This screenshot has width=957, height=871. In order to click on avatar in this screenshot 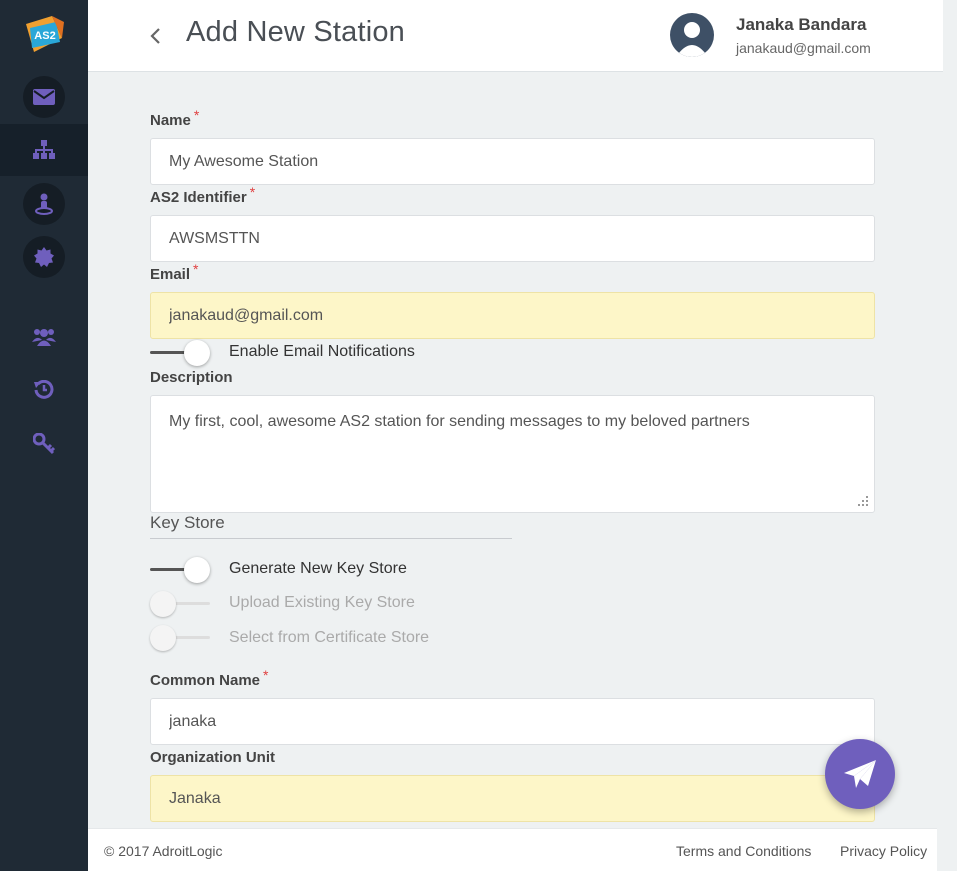, I will do `click(692, 35)`.